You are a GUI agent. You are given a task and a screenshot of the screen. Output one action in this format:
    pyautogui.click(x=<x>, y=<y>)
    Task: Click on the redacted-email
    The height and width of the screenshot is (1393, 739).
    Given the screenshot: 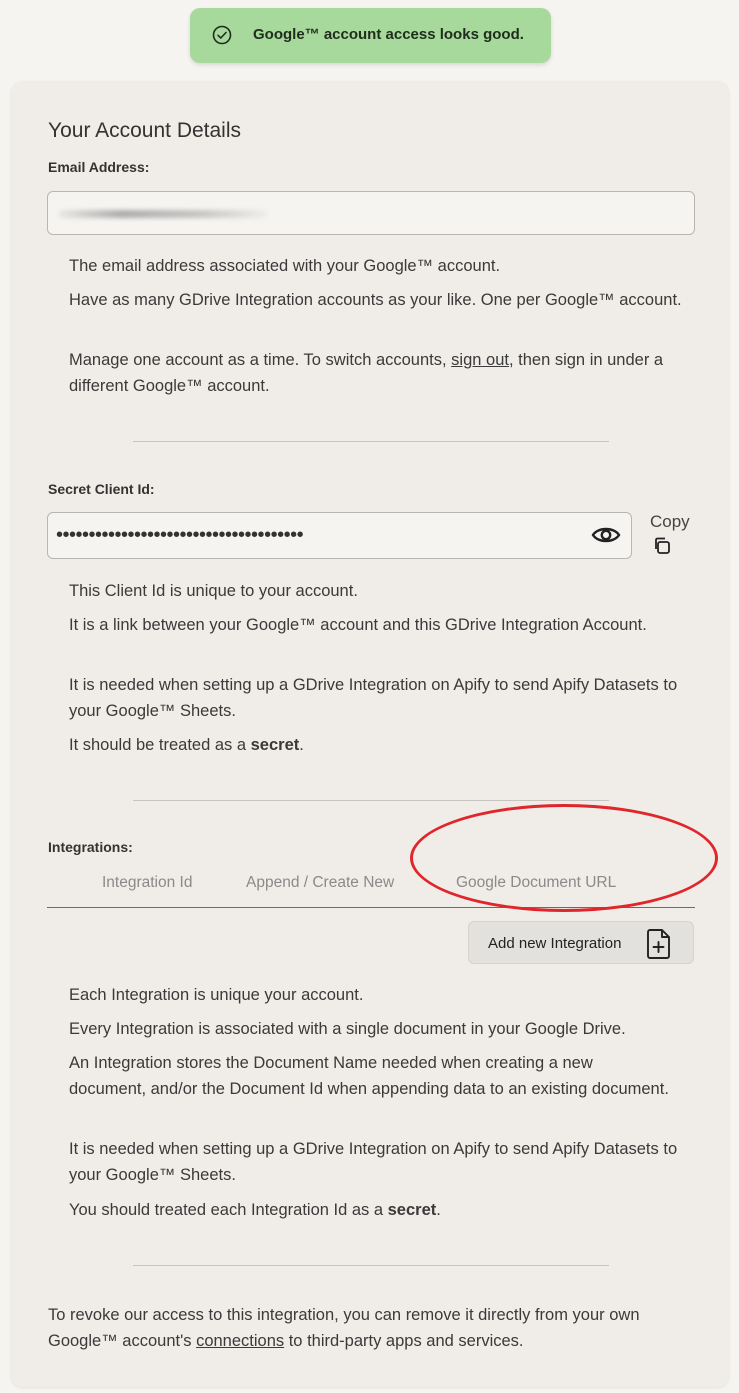 What is the action you would take?
    pyautogui.click(x=163, y=214)
    